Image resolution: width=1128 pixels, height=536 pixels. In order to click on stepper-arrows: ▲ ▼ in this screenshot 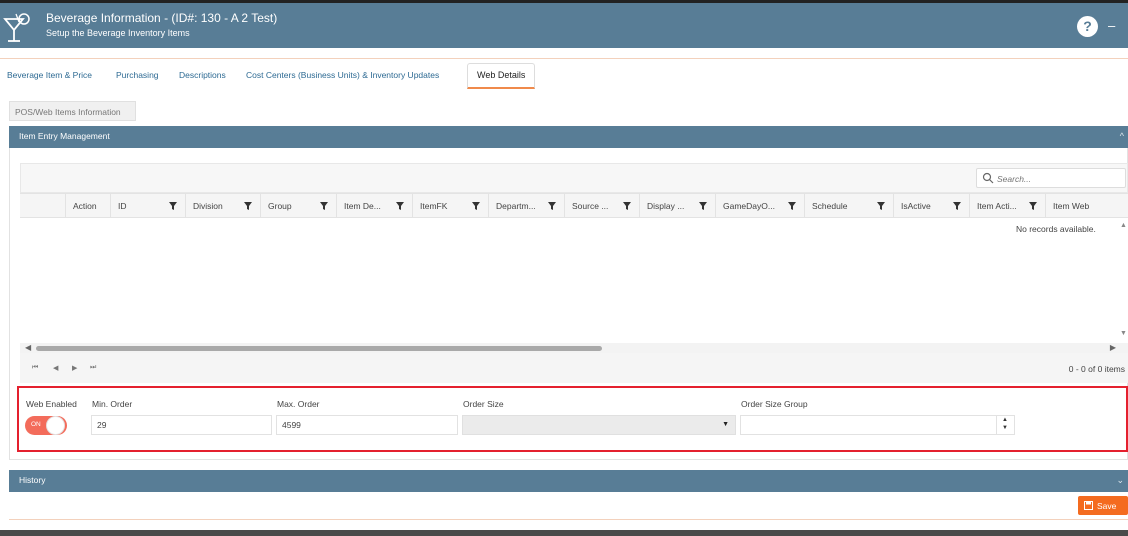, I will do `click(1005, 425)`.